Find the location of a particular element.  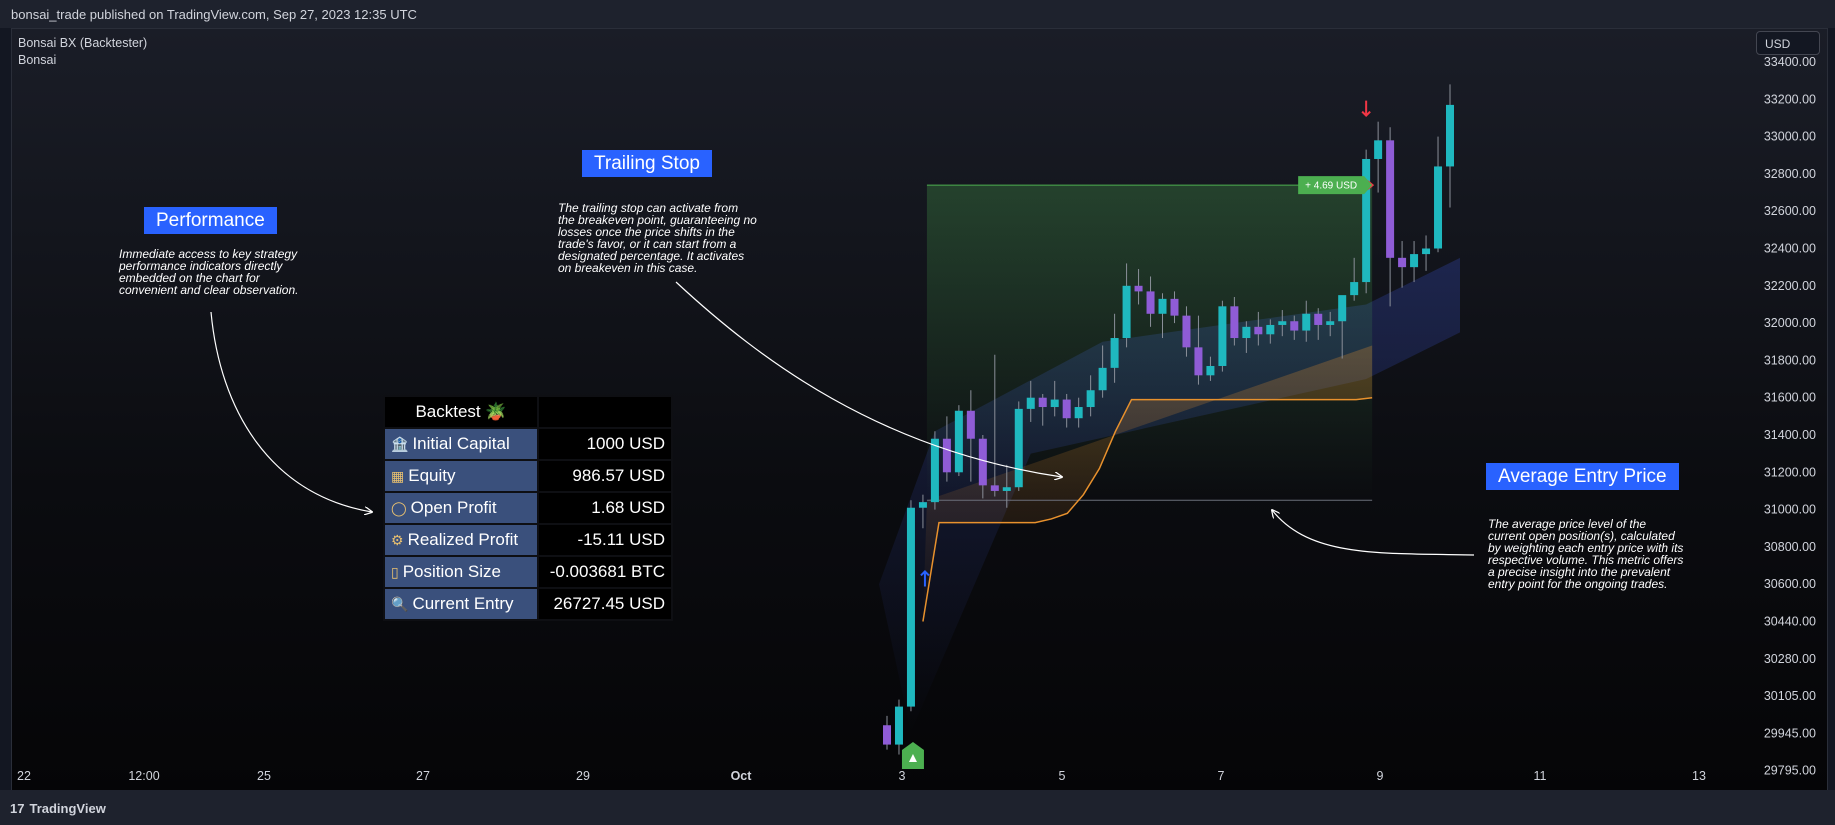

row-label: Current Entry is located at coordinates (463, 603).